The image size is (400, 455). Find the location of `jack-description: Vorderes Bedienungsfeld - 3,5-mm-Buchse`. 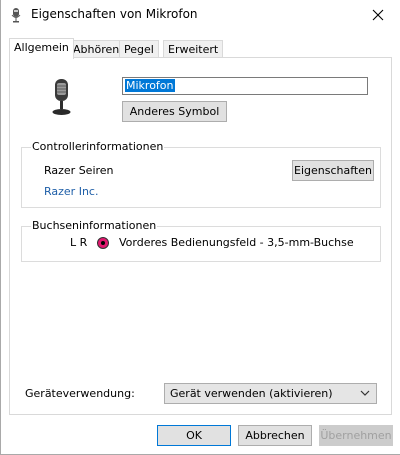

jack-description: Vorderes Bedienungsfeld - 3,5-mm-Buchse is located at coordinates (236, 242).